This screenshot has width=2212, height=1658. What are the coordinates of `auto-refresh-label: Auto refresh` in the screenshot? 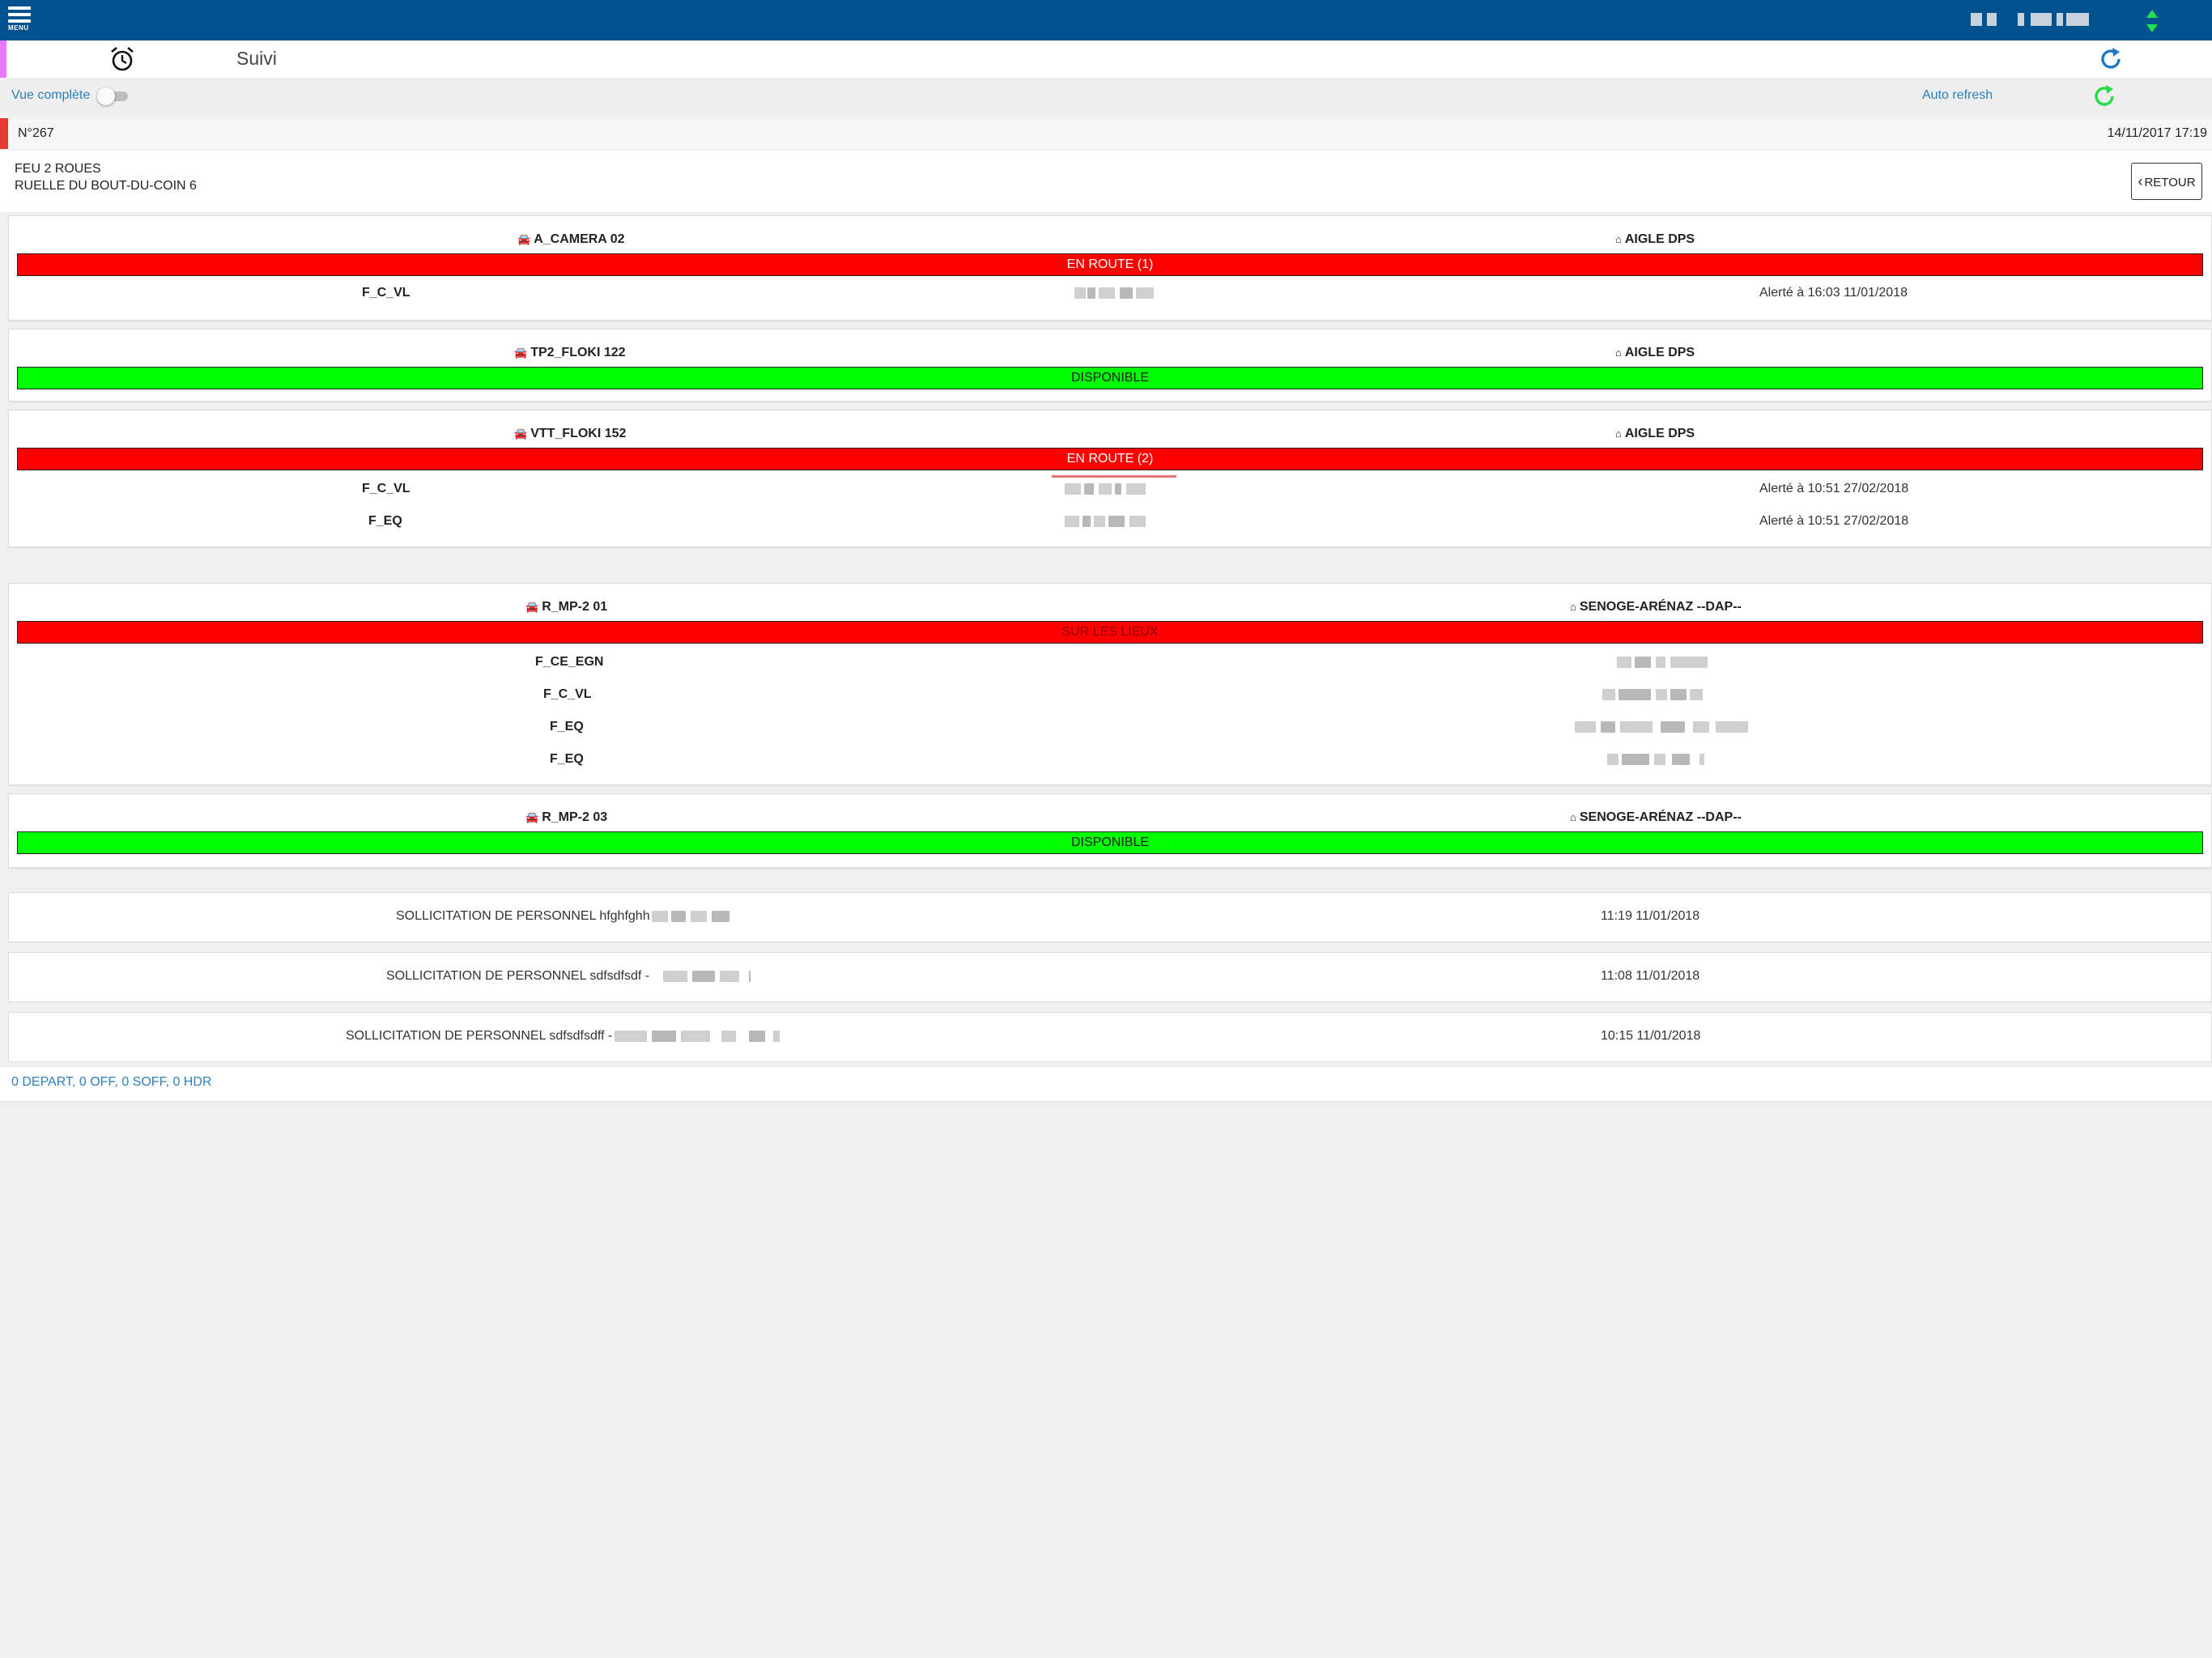 It's located at (1958, 95).